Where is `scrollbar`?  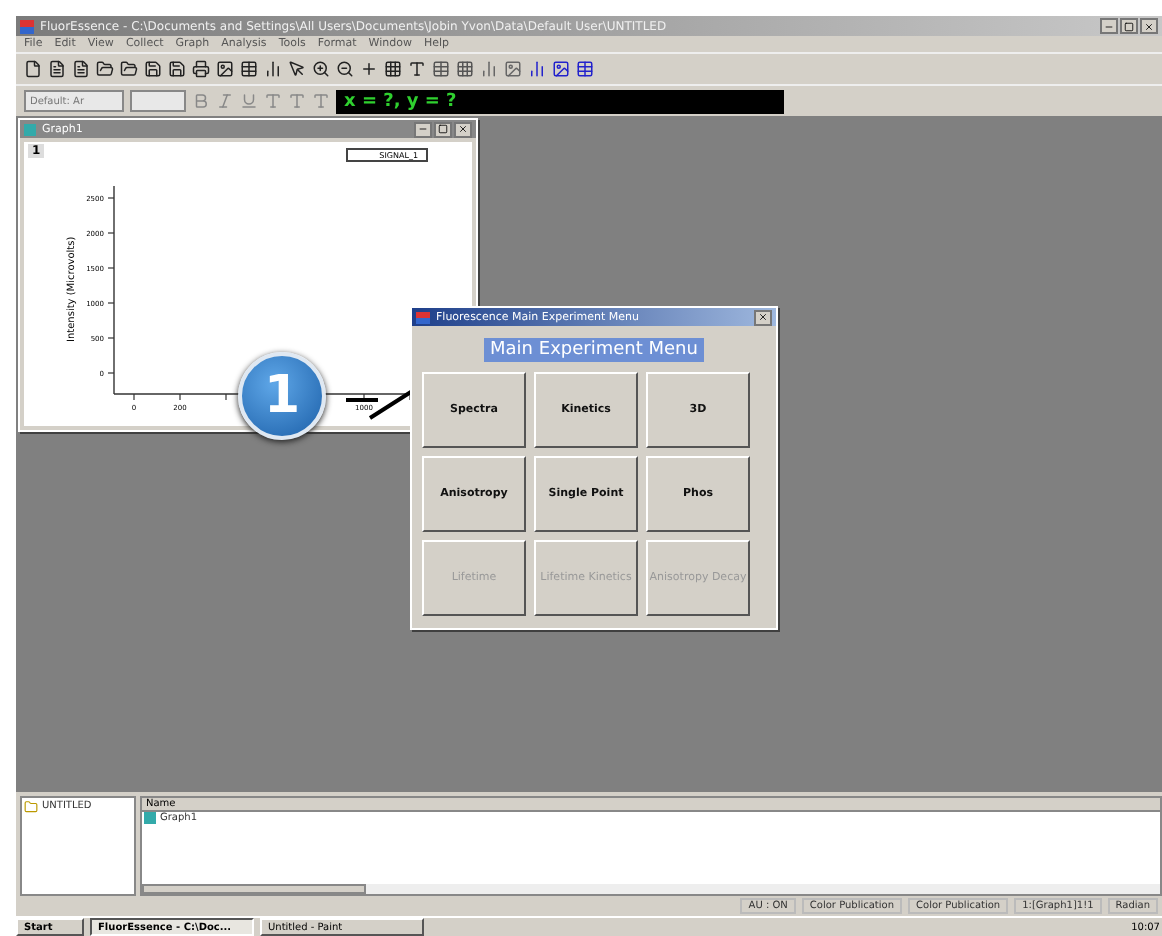 scrollbar is located at coordinates (651, 889).